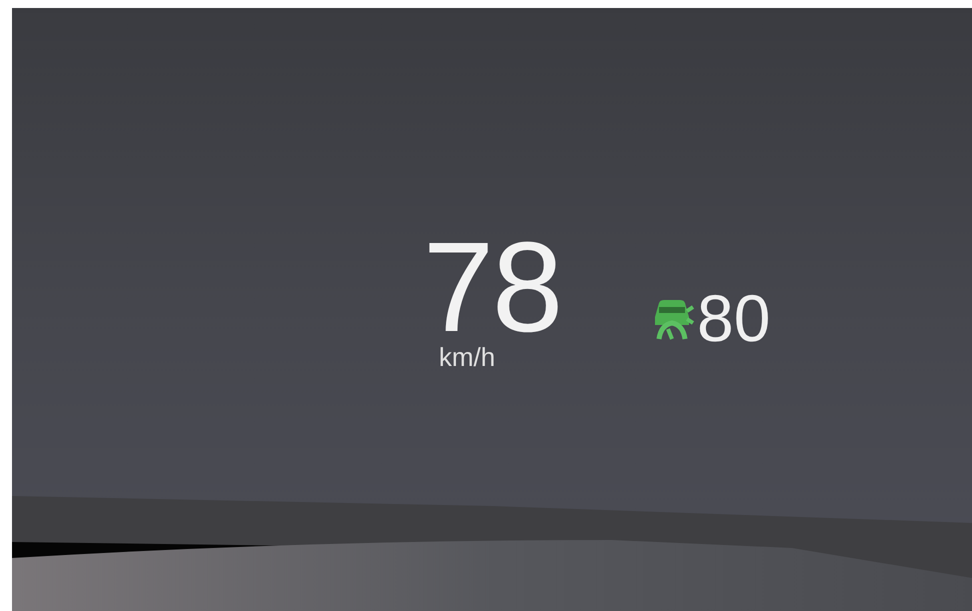 The image size is (972, 611). I want to click on speed-reading: 78, so click(492, 288).